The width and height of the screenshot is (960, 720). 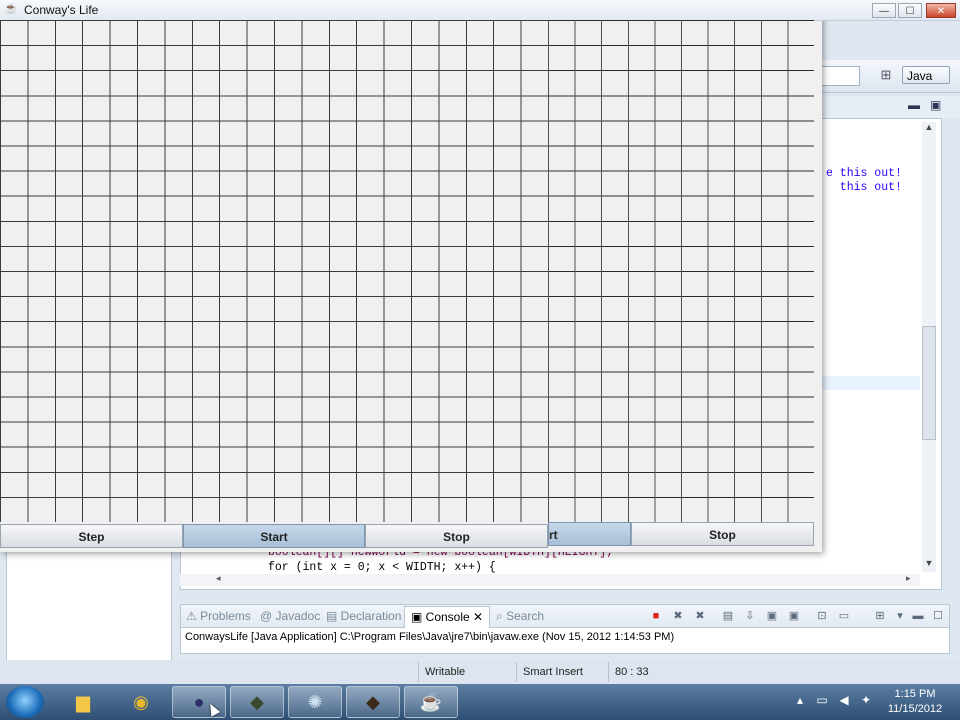 What do you see at coordinates (915, 709) in the screenshot?
I see `clock-date: 11/15/2012` at bounding box center [915, 709].